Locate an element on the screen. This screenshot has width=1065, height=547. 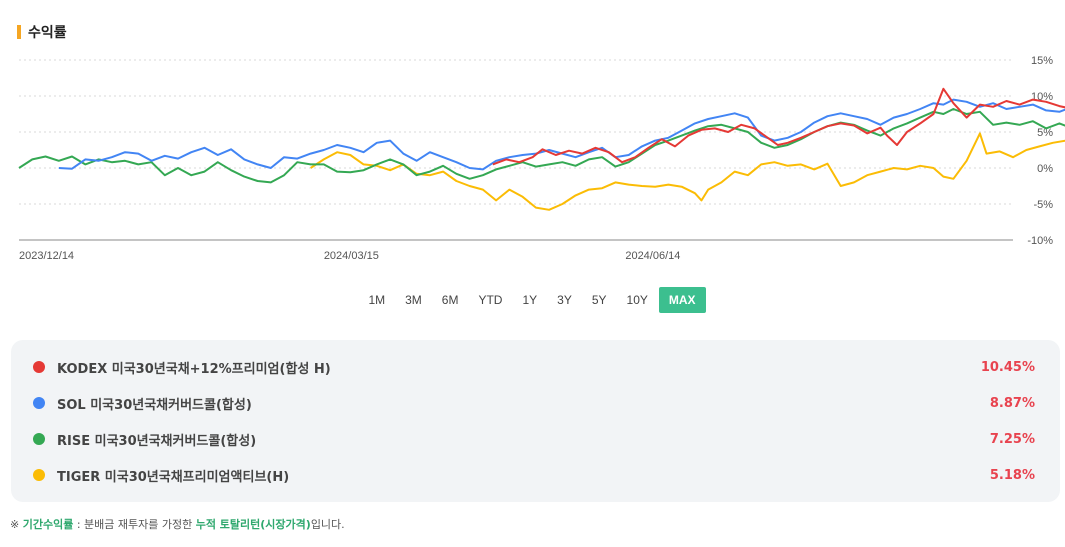
period-button-10y: 10Y is located at coordinates (637, 300).